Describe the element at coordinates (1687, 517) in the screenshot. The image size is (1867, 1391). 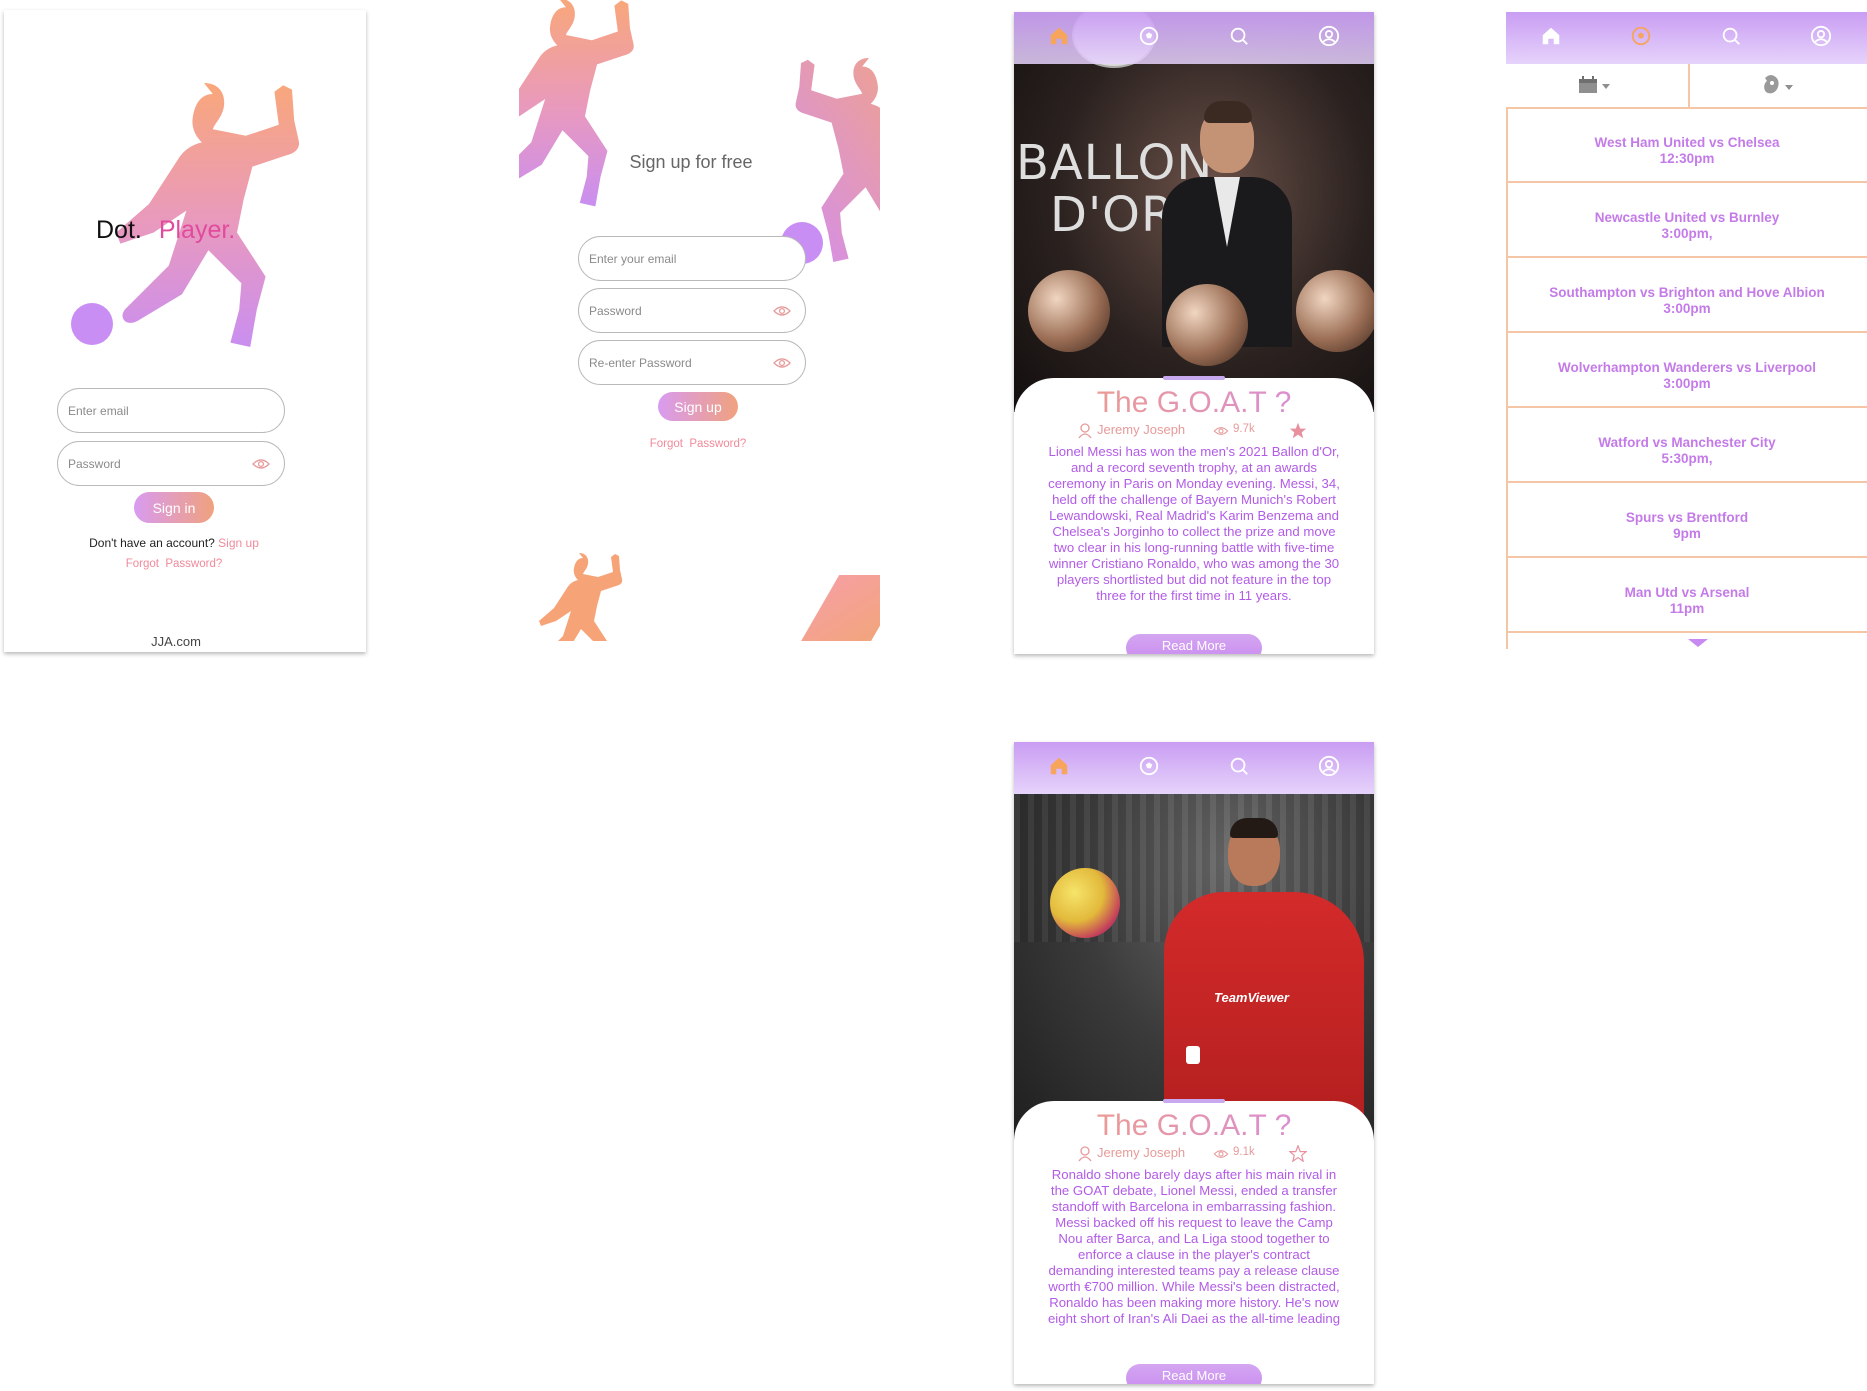
I see `match-teams: Spurs vs Brentford` at that location.